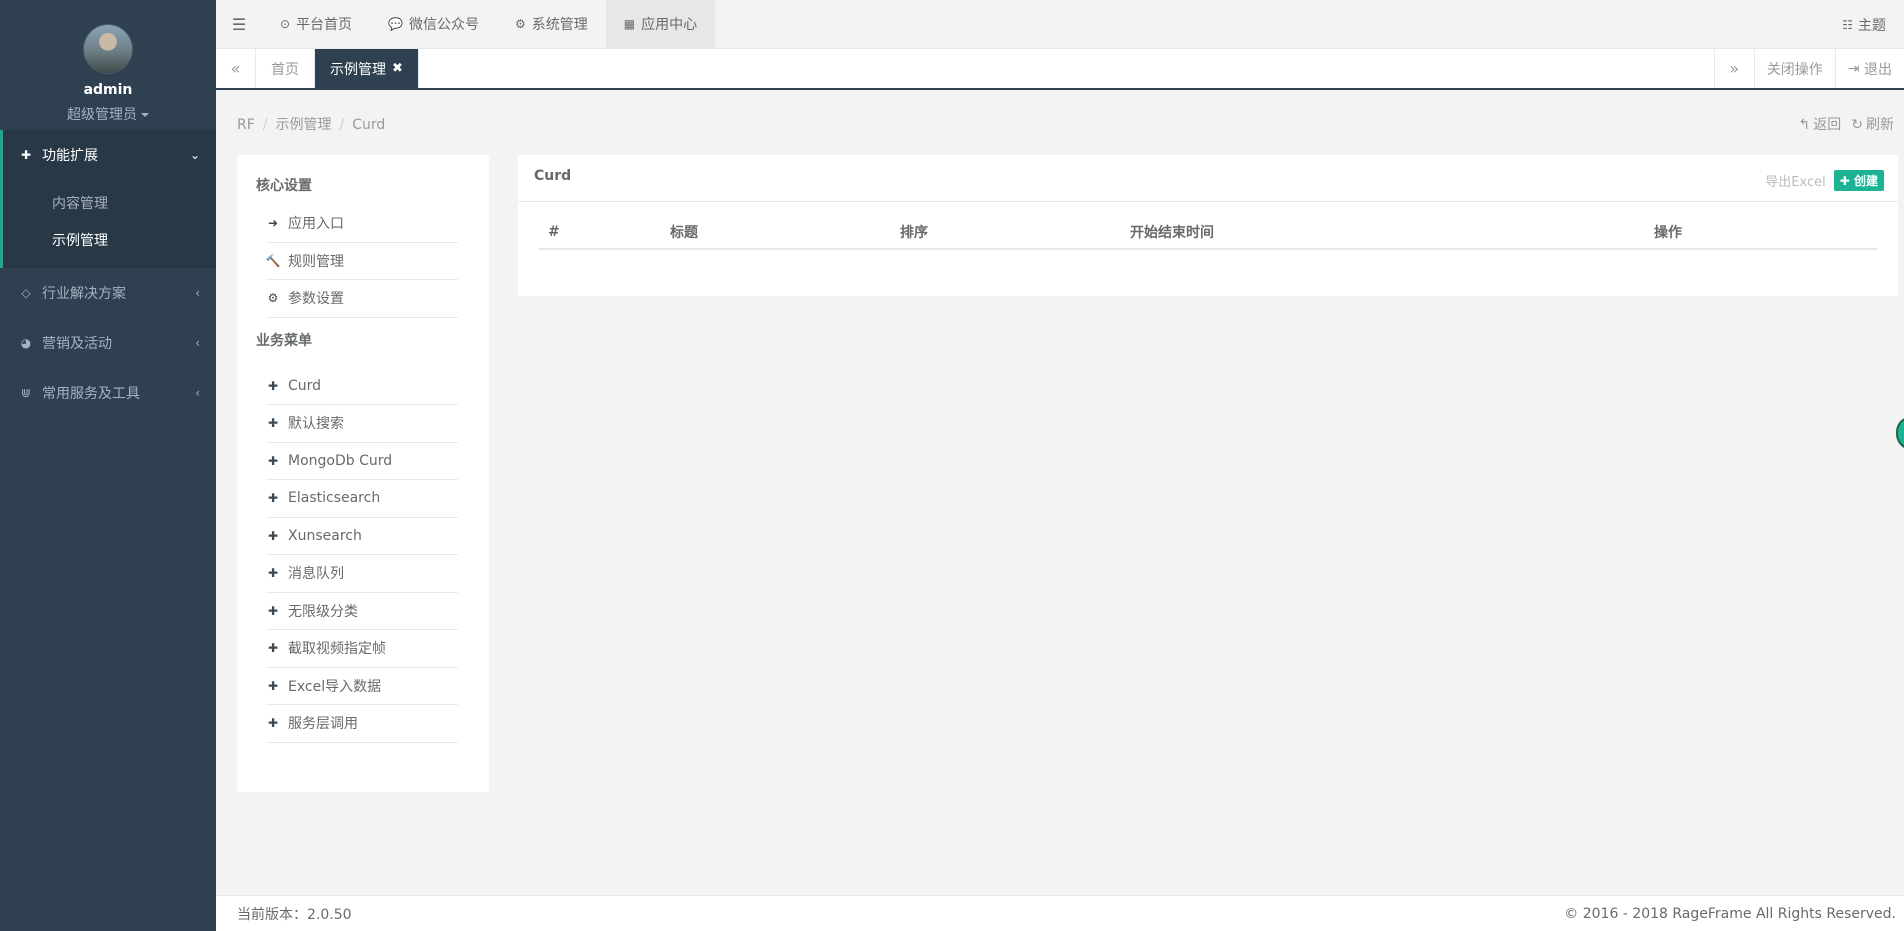  I want to click on top-menu-home: ⊙ 平台首页, so click(316, 24).